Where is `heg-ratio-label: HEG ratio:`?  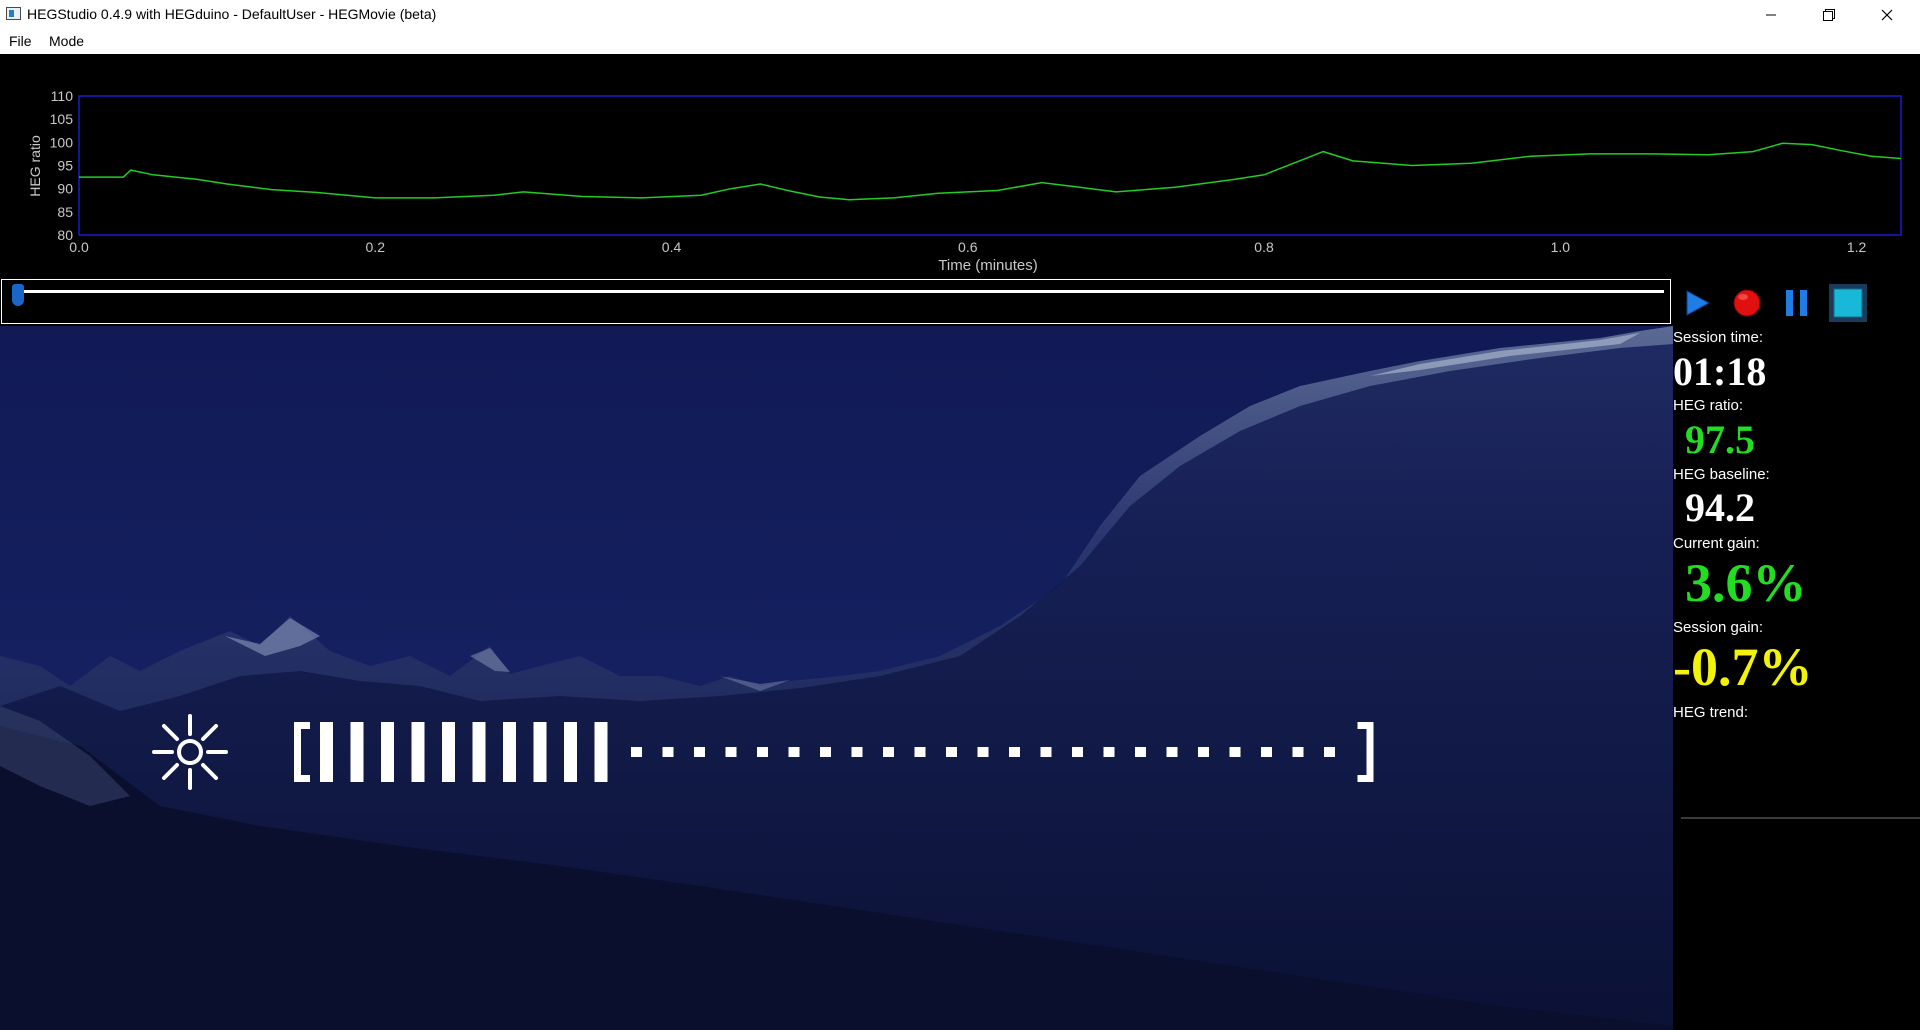
heg-ratio-label: HEG ratio: is located at coordinates (1708, 405).